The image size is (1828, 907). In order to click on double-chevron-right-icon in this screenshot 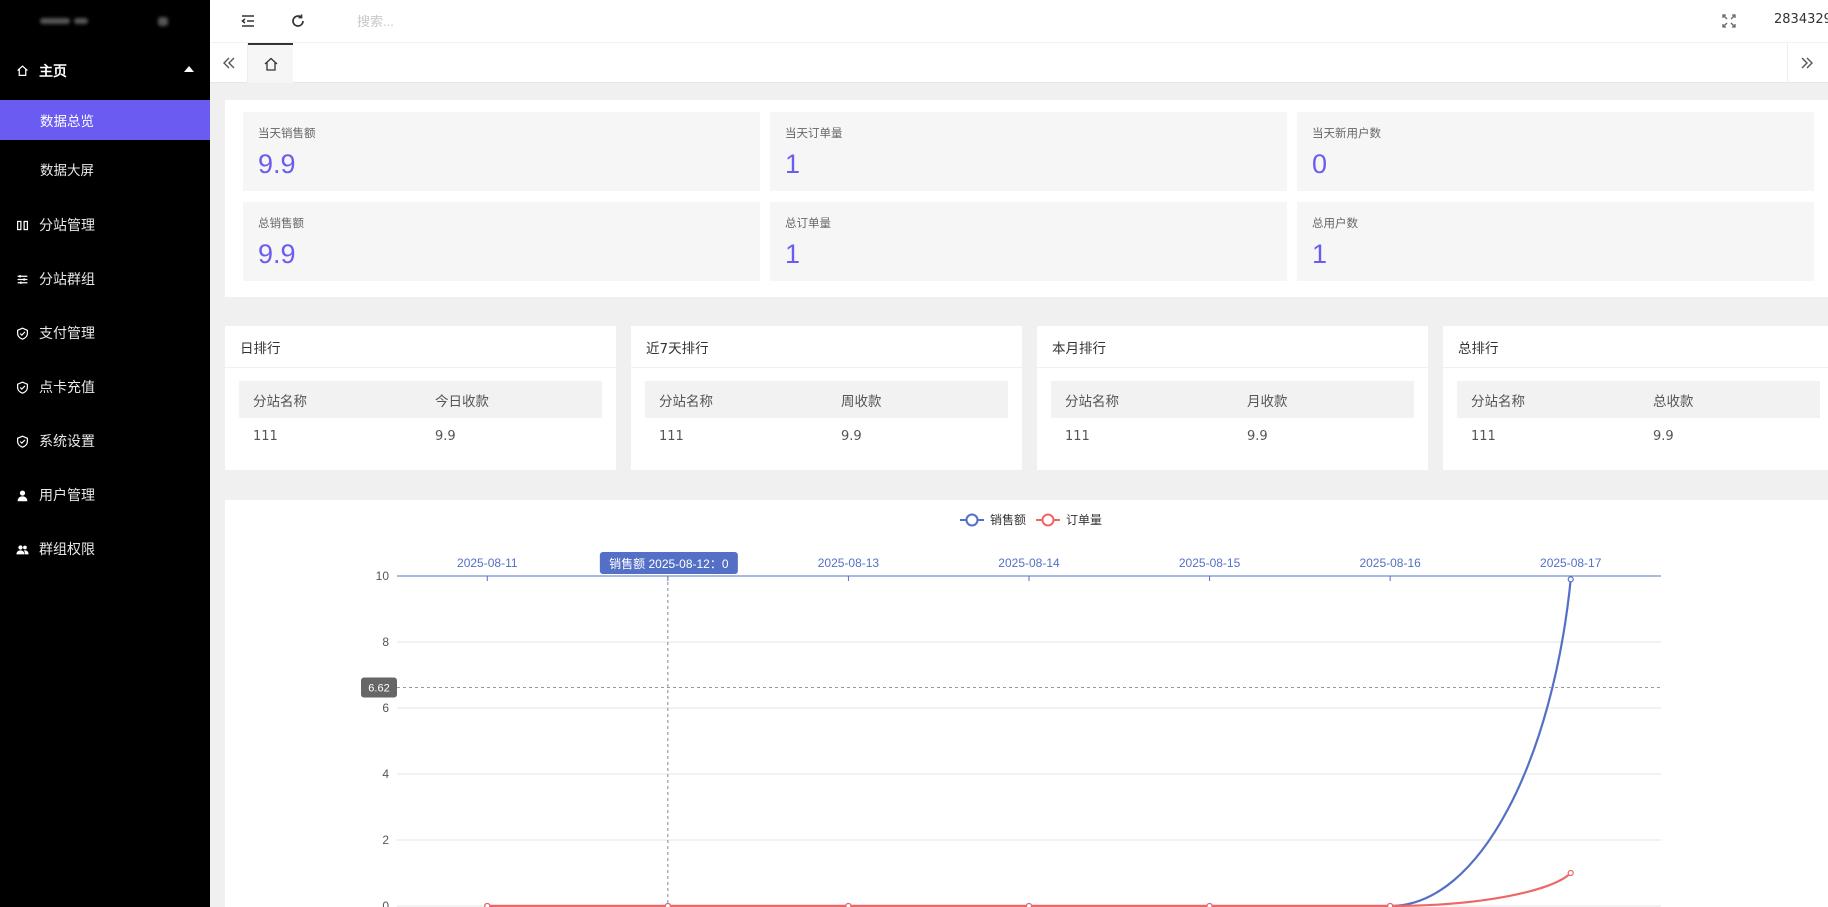, I will do `click(1807, 63)`.